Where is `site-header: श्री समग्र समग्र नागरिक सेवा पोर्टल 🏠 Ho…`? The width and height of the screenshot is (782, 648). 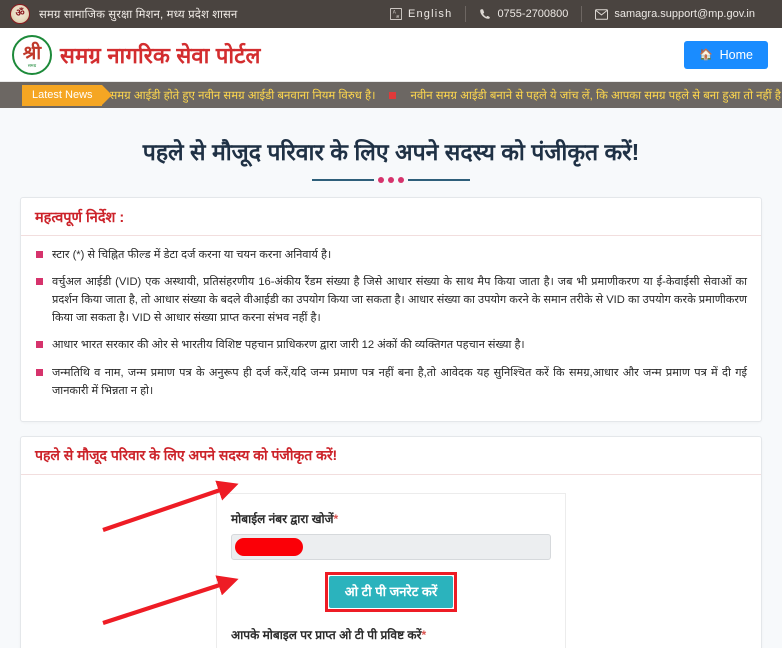 site-header: श्री समग्र समग्र नागरिक सेवा पोर्टल 🏠 Ho… is located at coordinates (391, 55).